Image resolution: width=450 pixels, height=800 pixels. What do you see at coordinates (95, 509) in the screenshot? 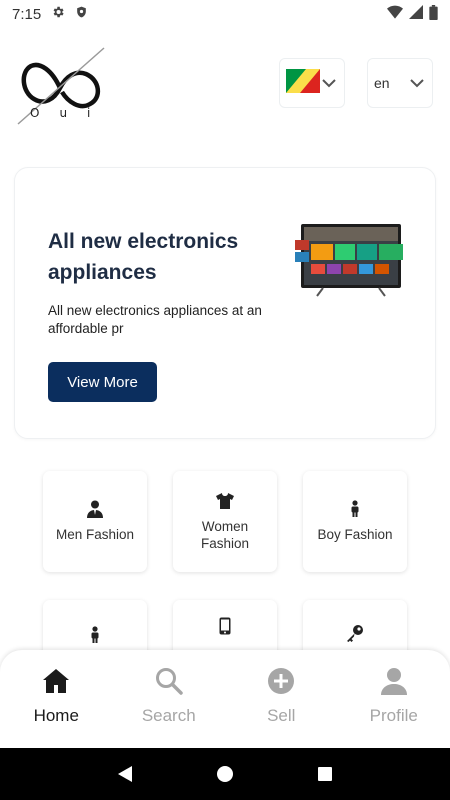
I see `man-icon` at bounding box center [95, 509].